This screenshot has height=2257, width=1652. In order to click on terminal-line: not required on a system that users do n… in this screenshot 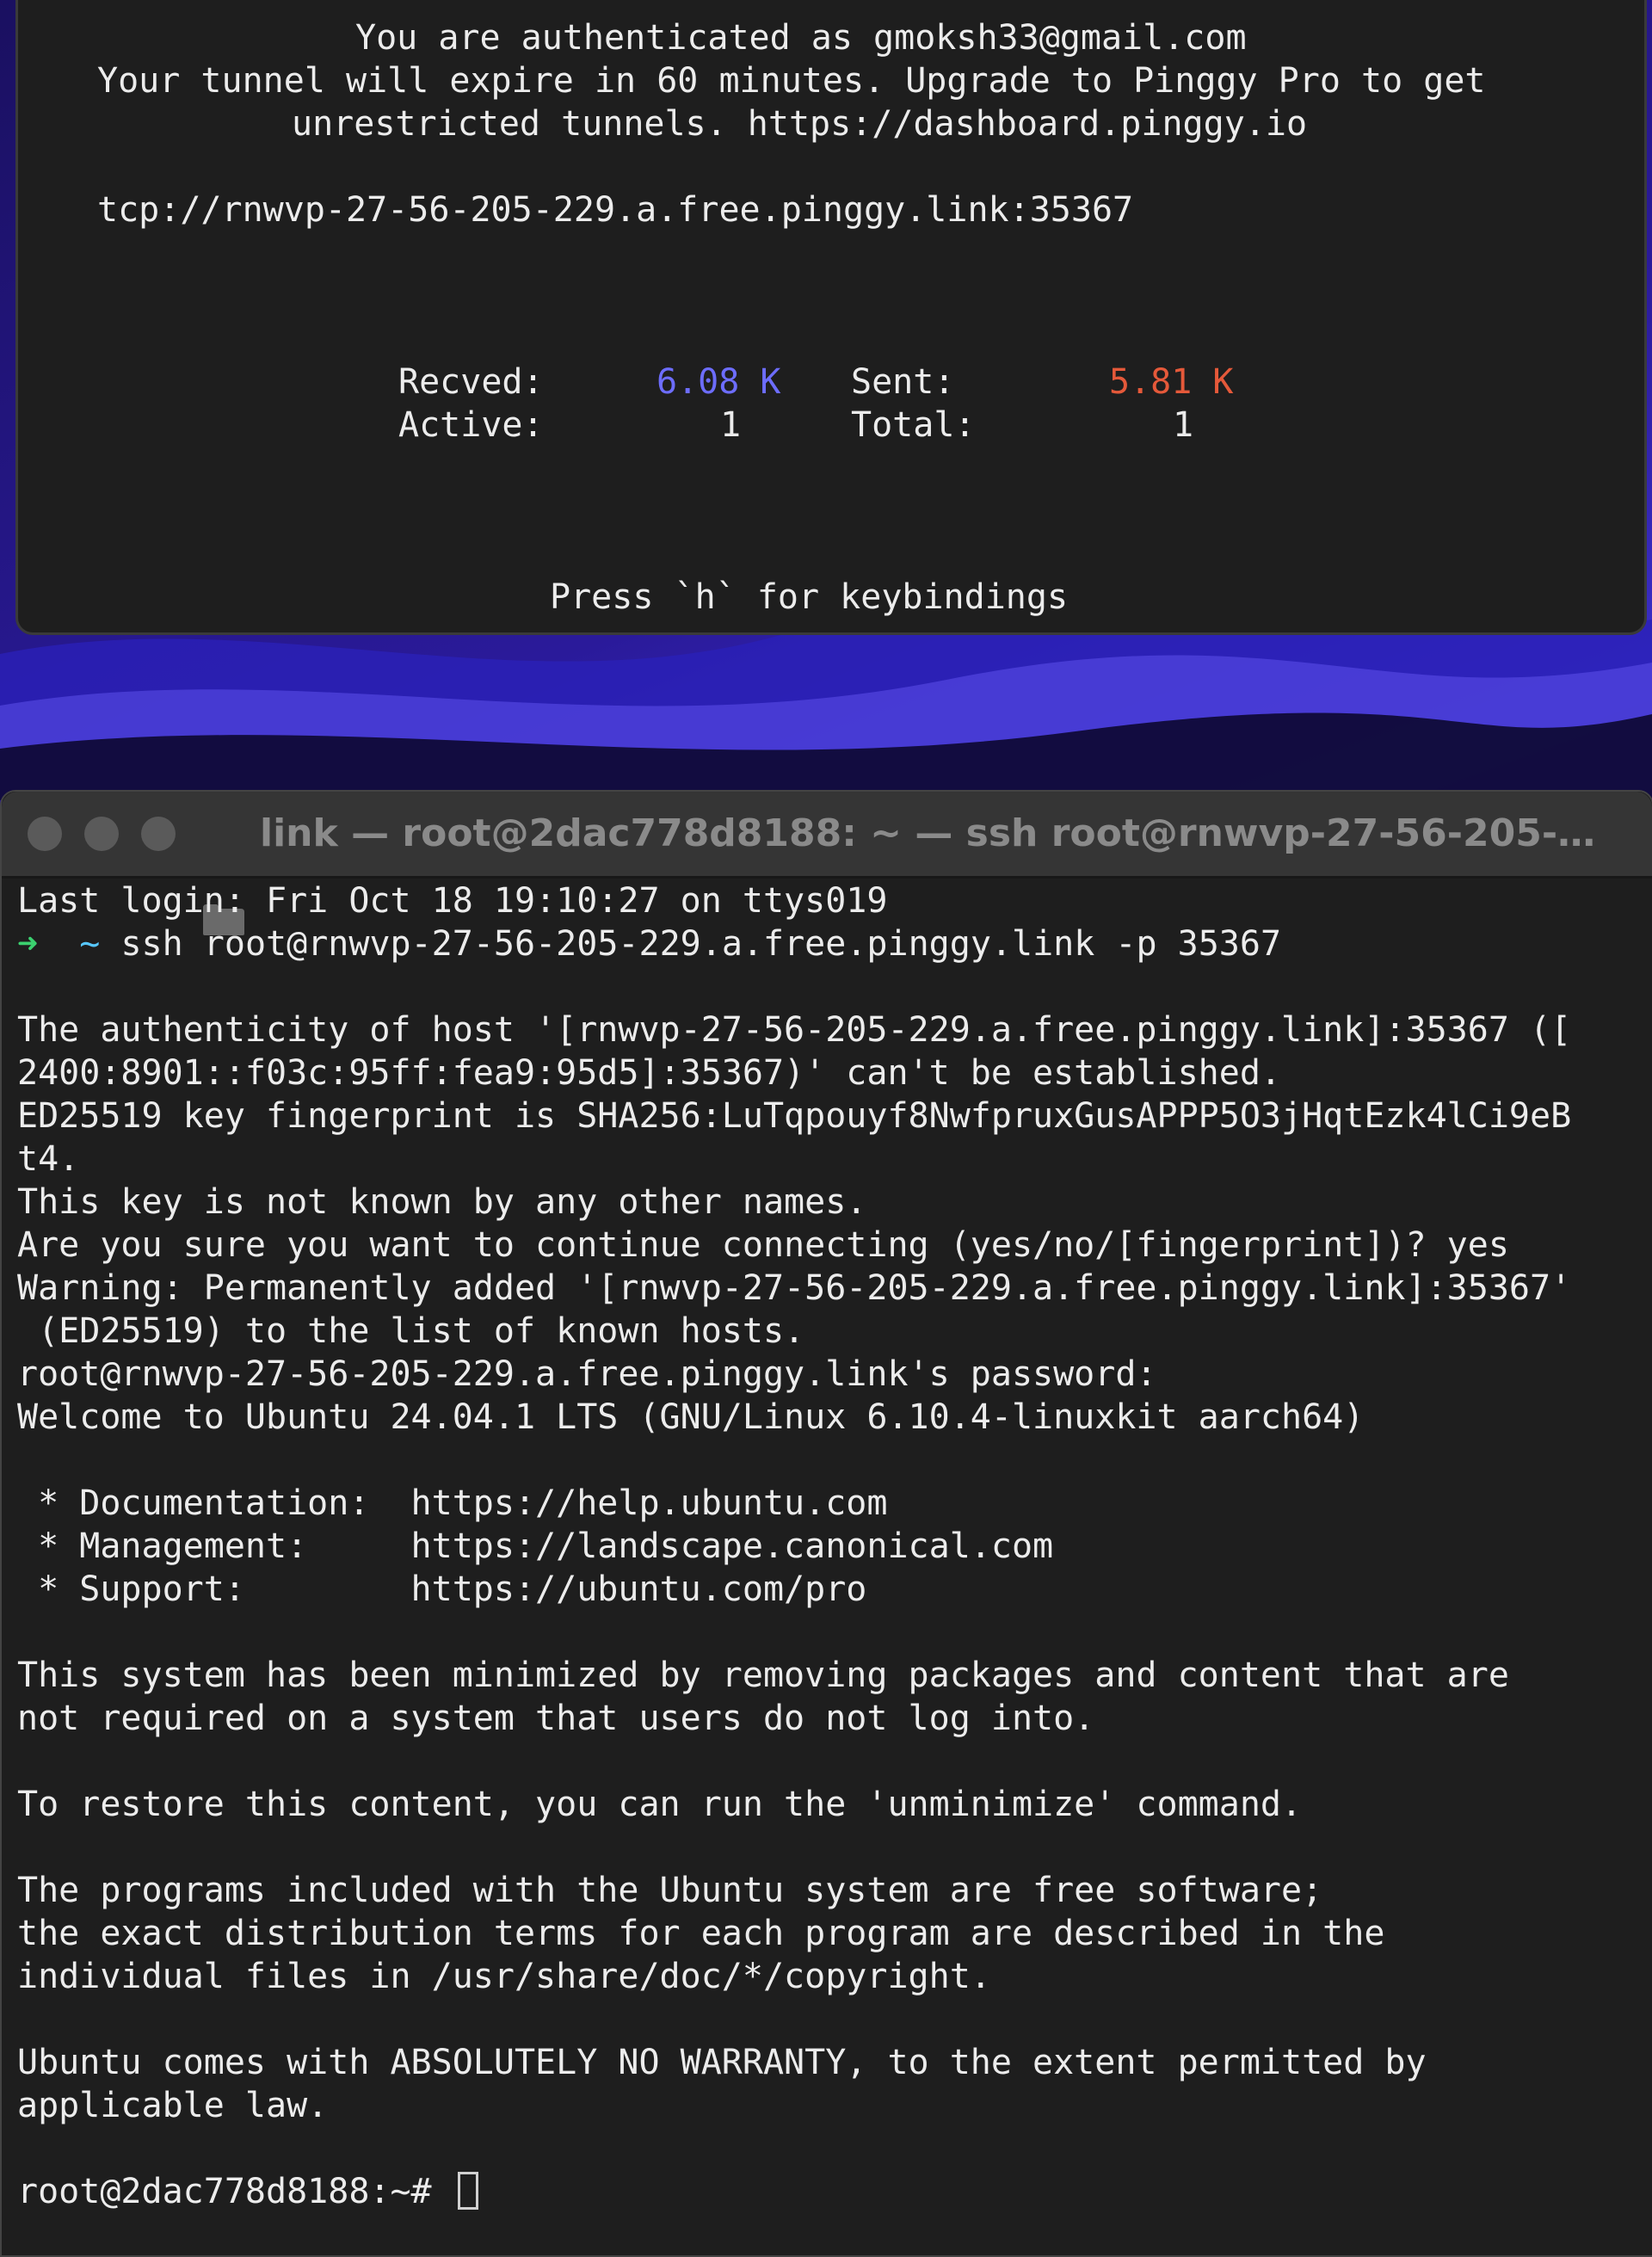, I will do `click(556, 1718)`.